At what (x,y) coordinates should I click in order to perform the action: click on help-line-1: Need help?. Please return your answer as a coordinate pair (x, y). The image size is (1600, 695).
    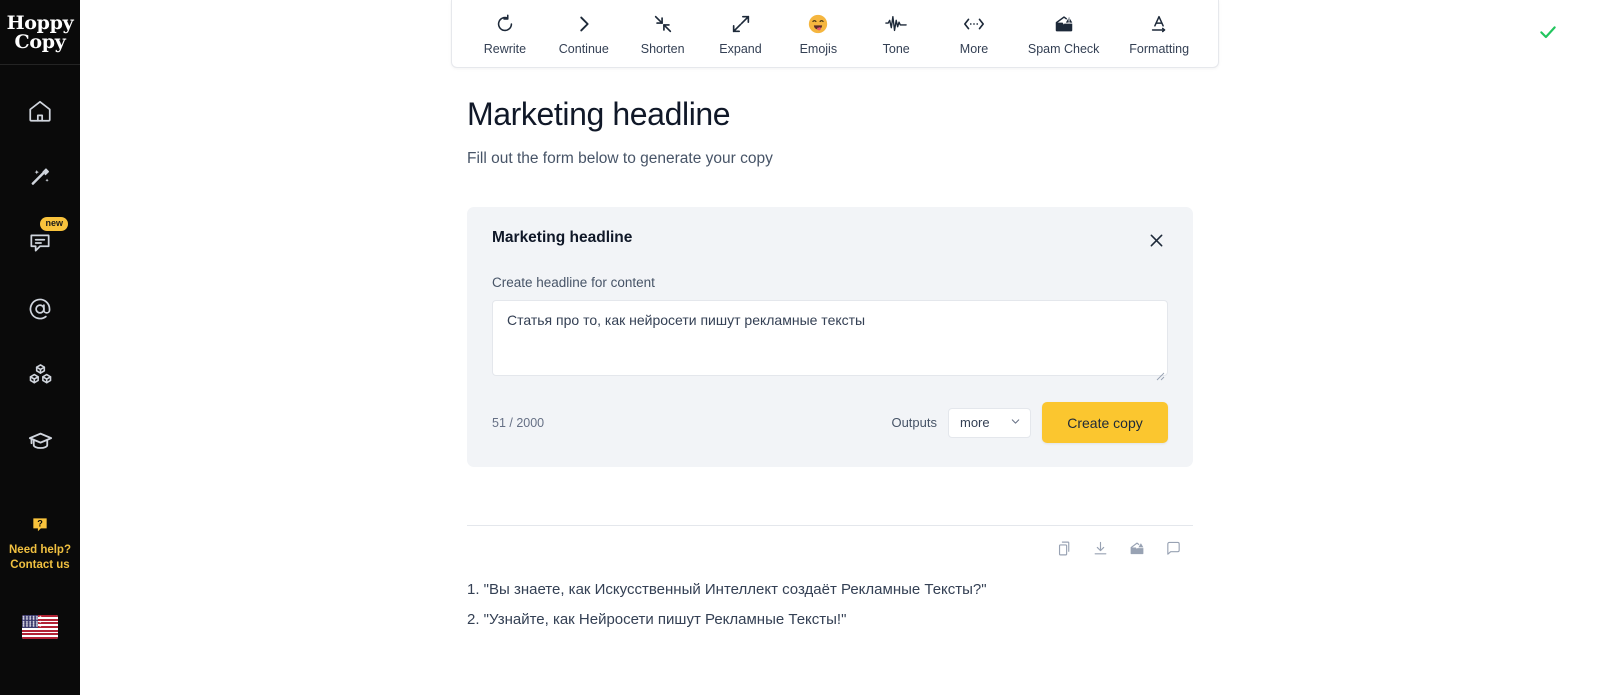
    Looking at the image, I should click on (40, 550).